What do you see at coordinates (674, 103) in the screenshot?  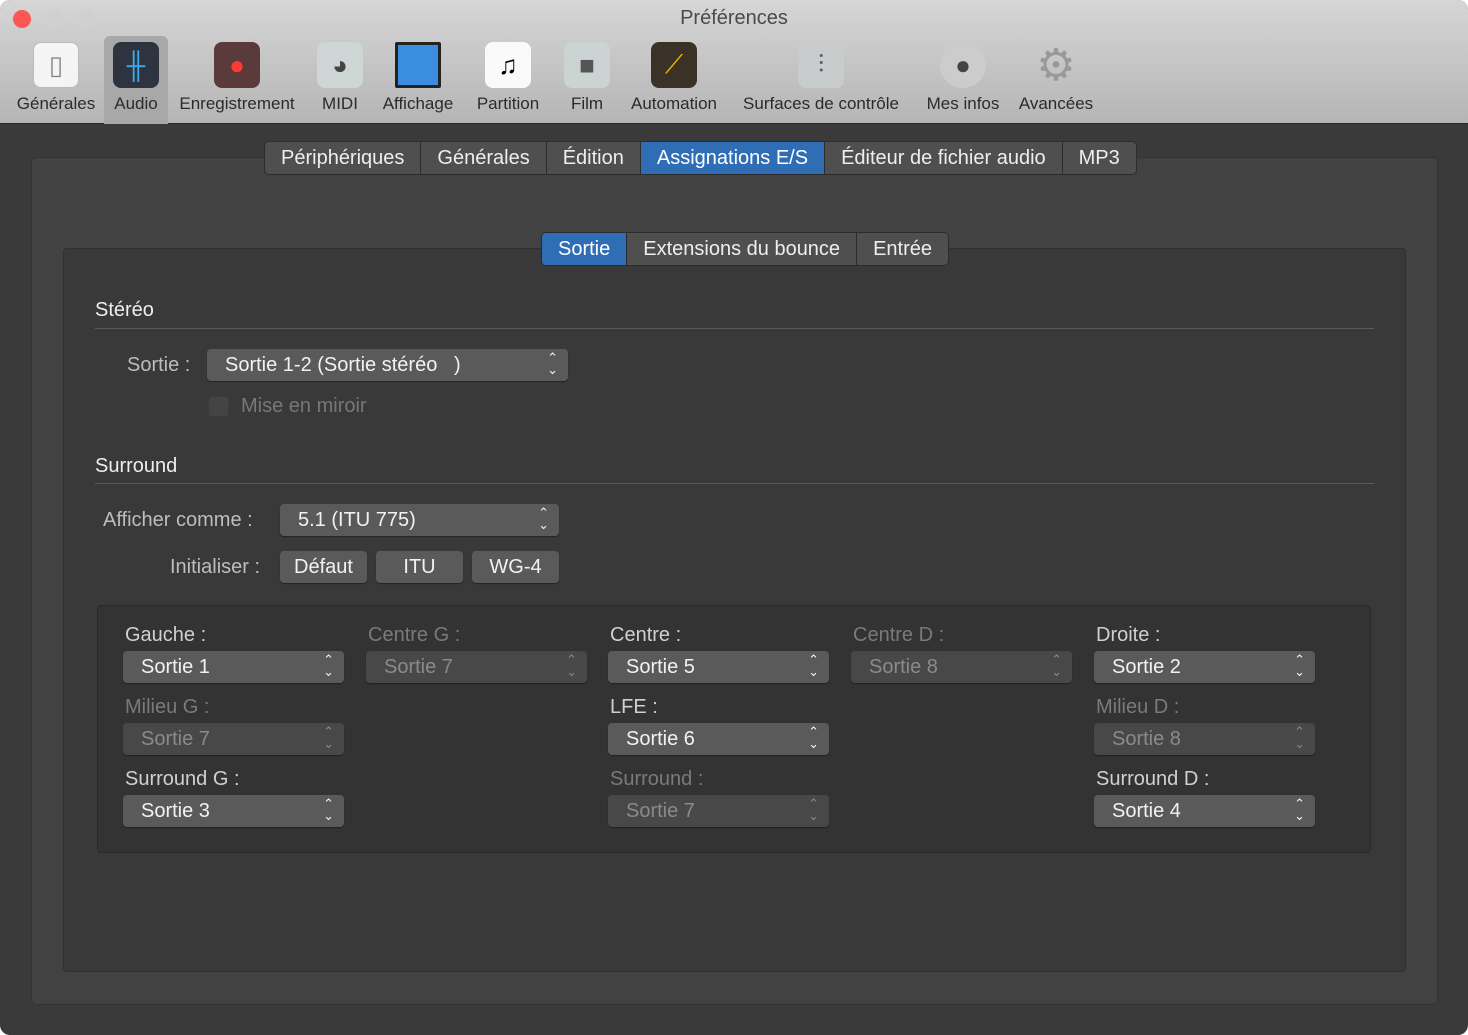 I see `toolbar-label: Automation` at bounding box center [674, 103].